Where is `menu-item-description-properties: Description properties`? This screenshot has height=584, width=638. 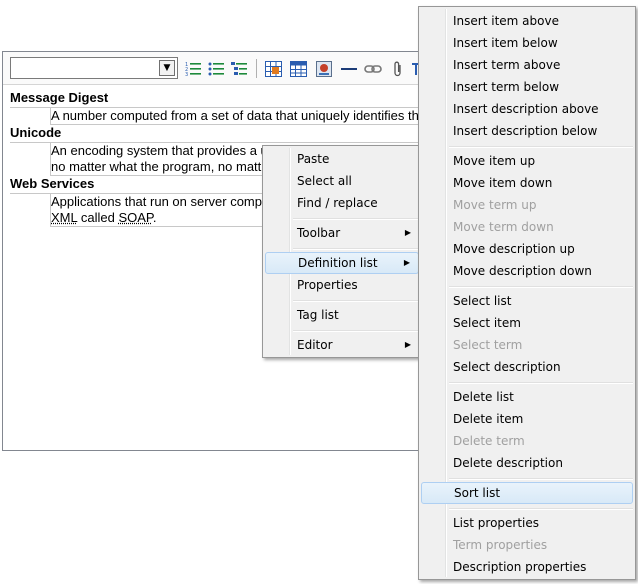 menu-item-description-properties: Description properties is located at coordinates (527, 567).